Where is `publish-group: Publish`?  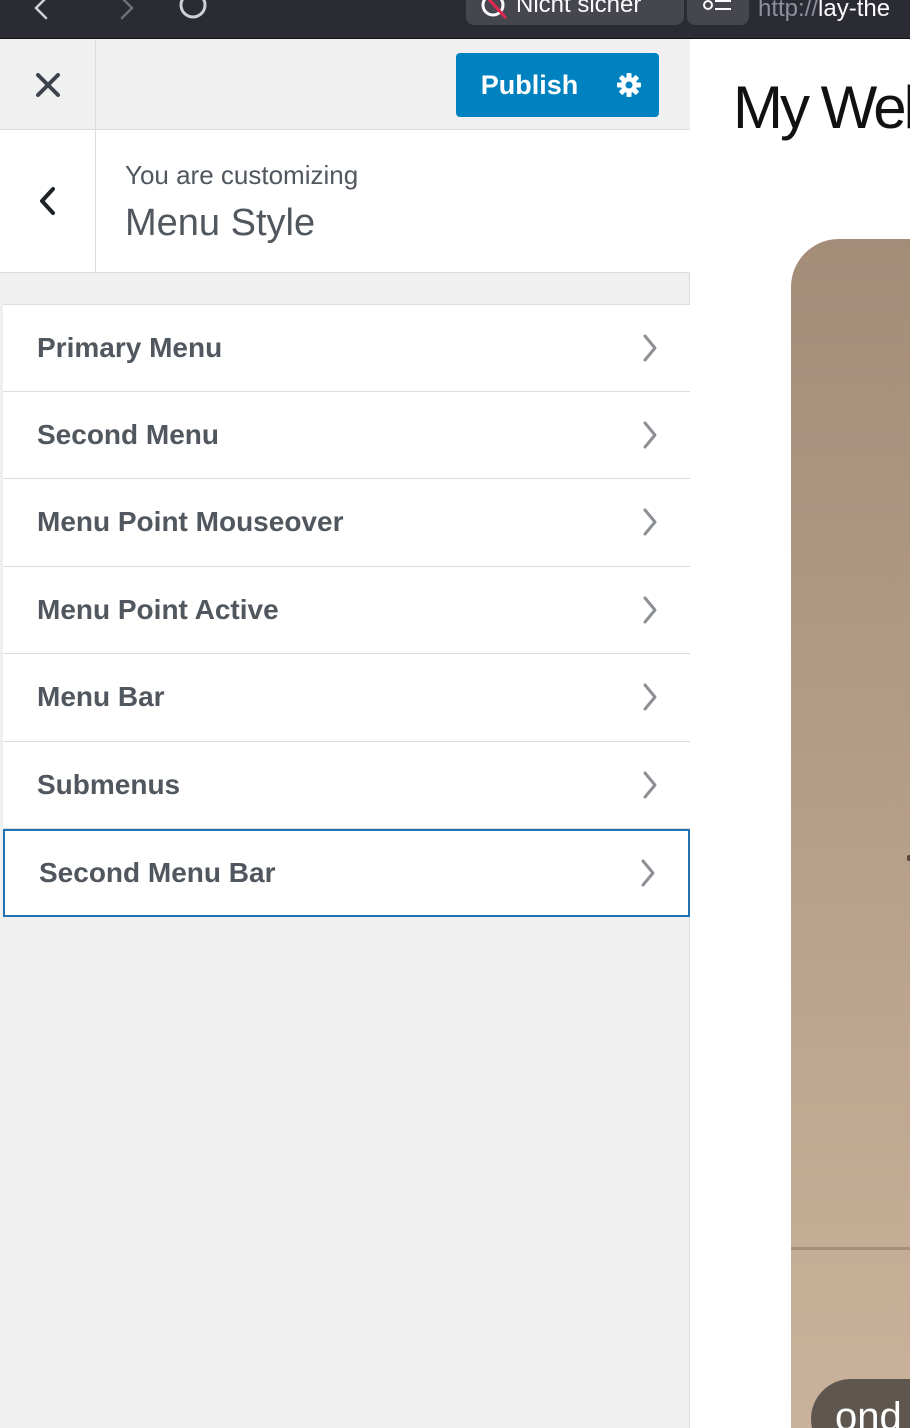 publish-group: Publish is located at coordinates (557, 85).